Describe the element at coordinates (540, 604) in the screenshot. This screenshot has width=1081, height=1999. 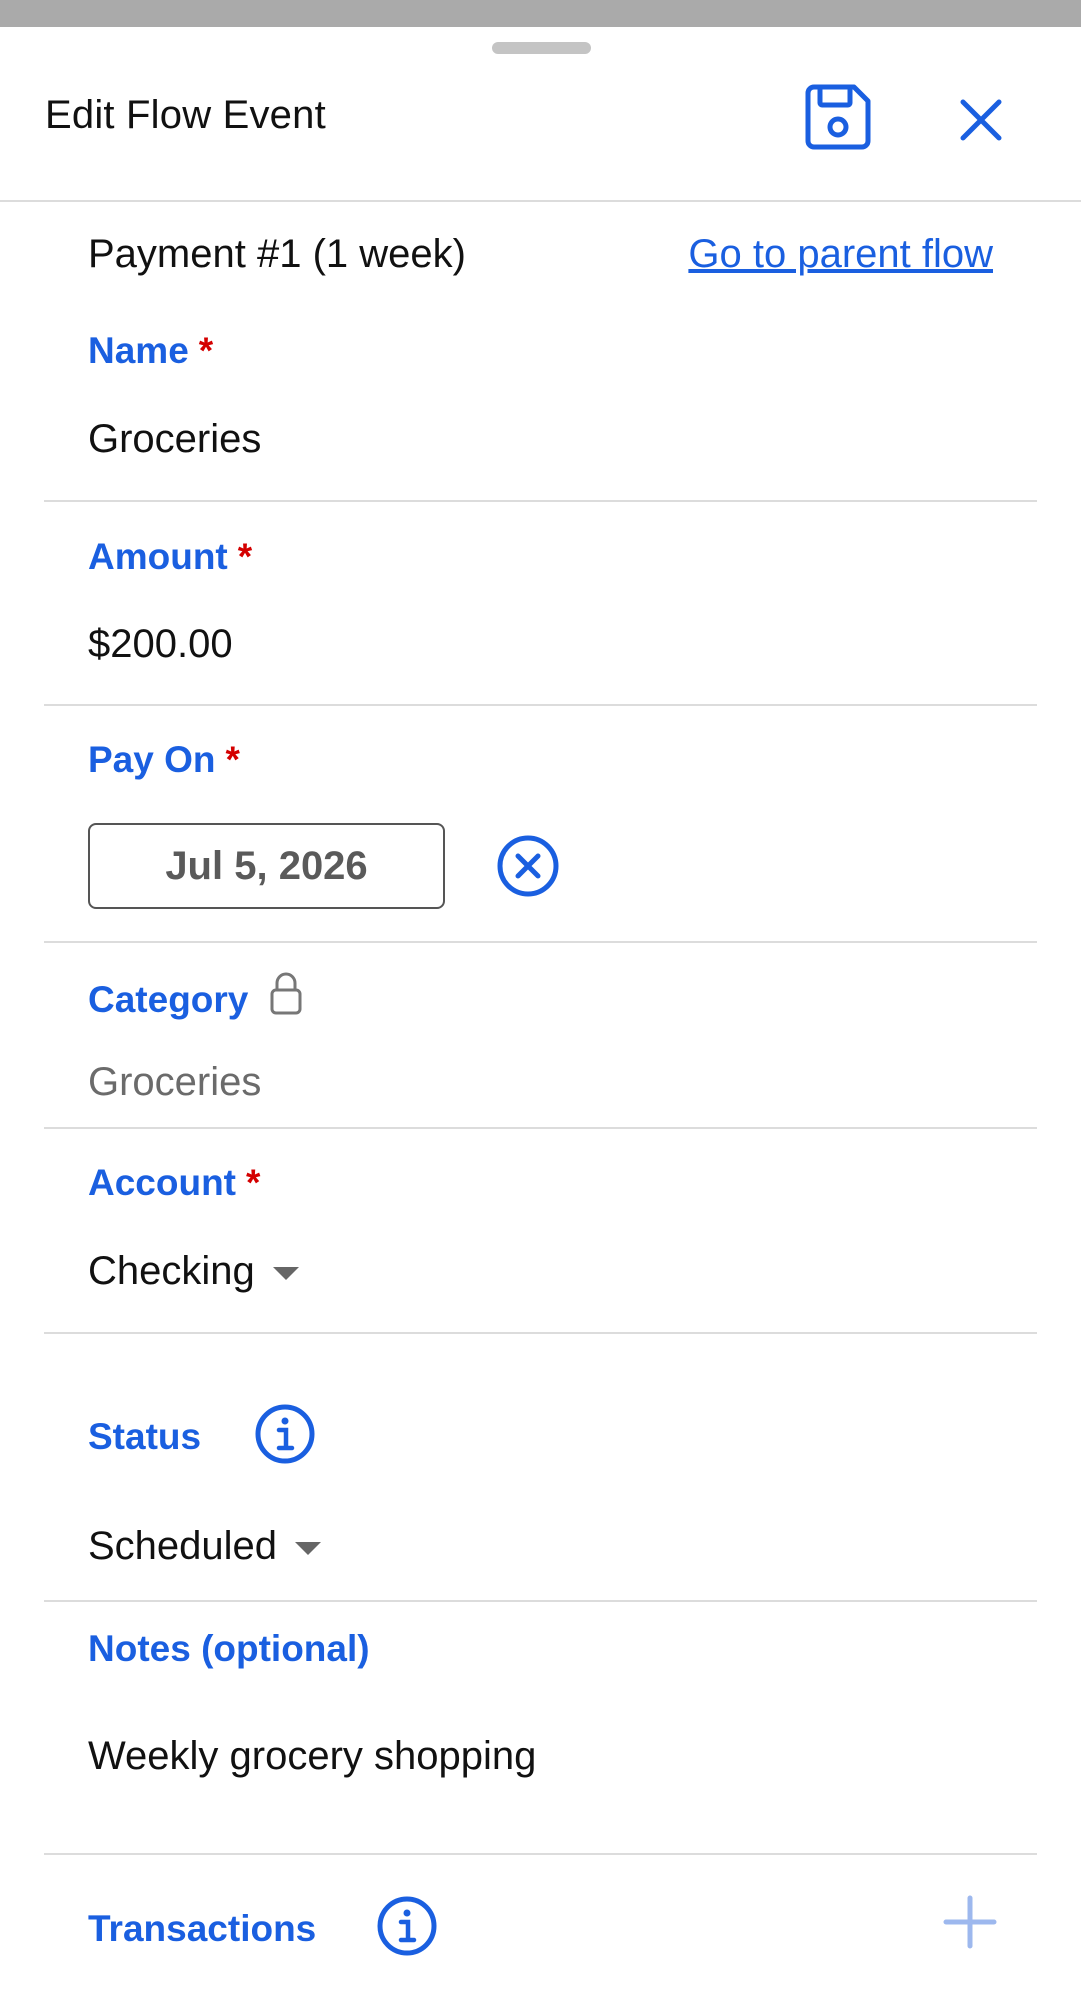
I see `amount-field: Amount * $200.00` at that location.